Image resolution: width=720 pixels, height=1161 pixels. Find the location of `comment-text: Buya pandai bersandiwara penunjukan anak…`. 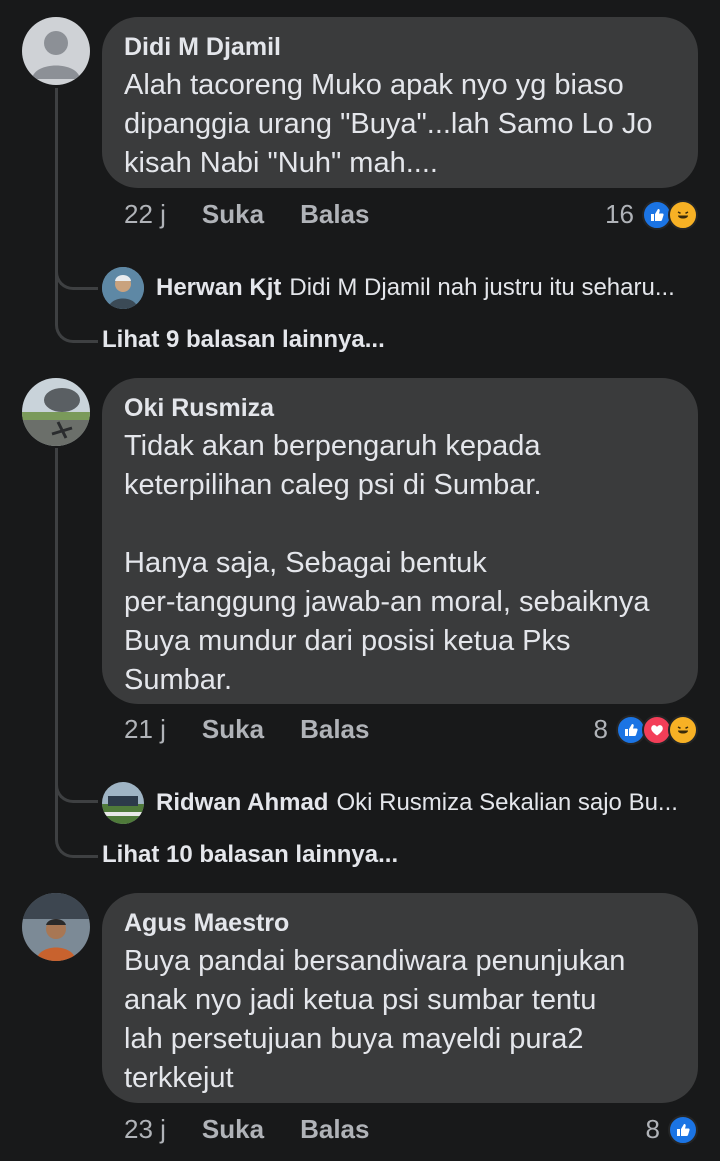

comment-text: Buya pandai bersandiwara penunjukan anak… is located at coordinates (375, 1019).